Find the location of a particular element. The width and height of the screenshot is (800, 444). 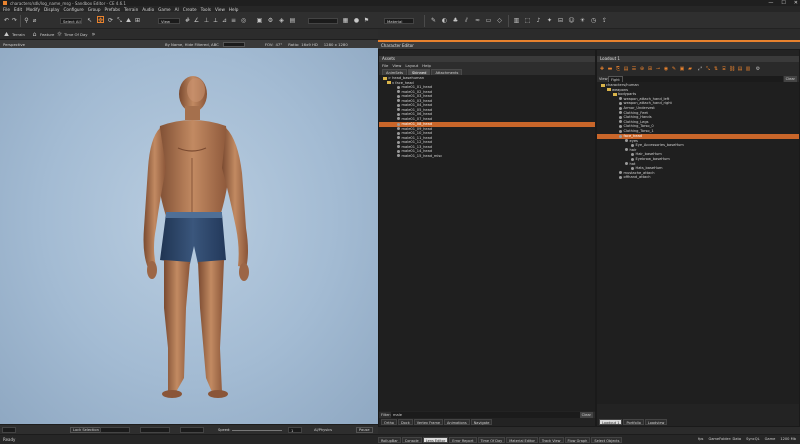

export-icon: ⇪ is located at coordinates (604, 20).